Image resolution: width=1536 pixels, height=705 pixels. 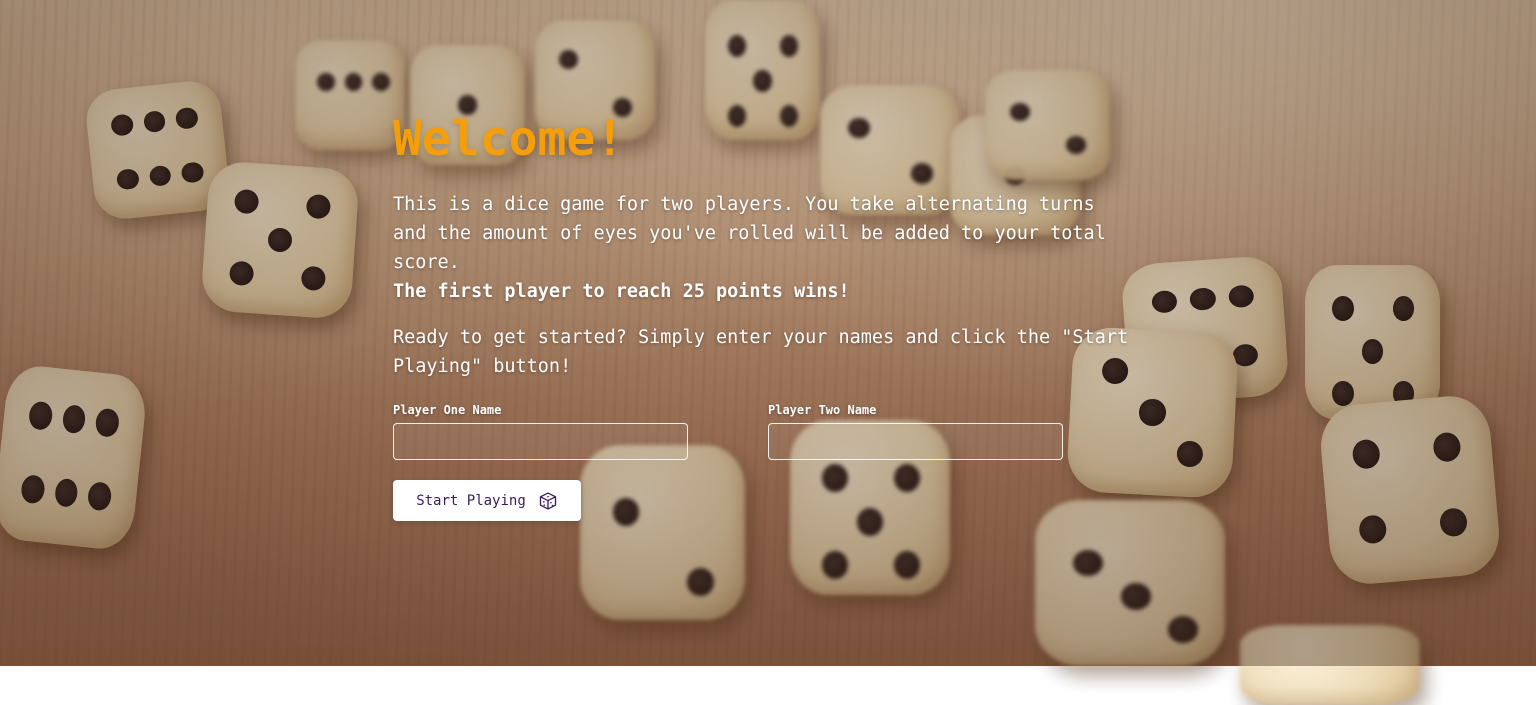 I want to click on dice-icon, so click(x=548, y=501).